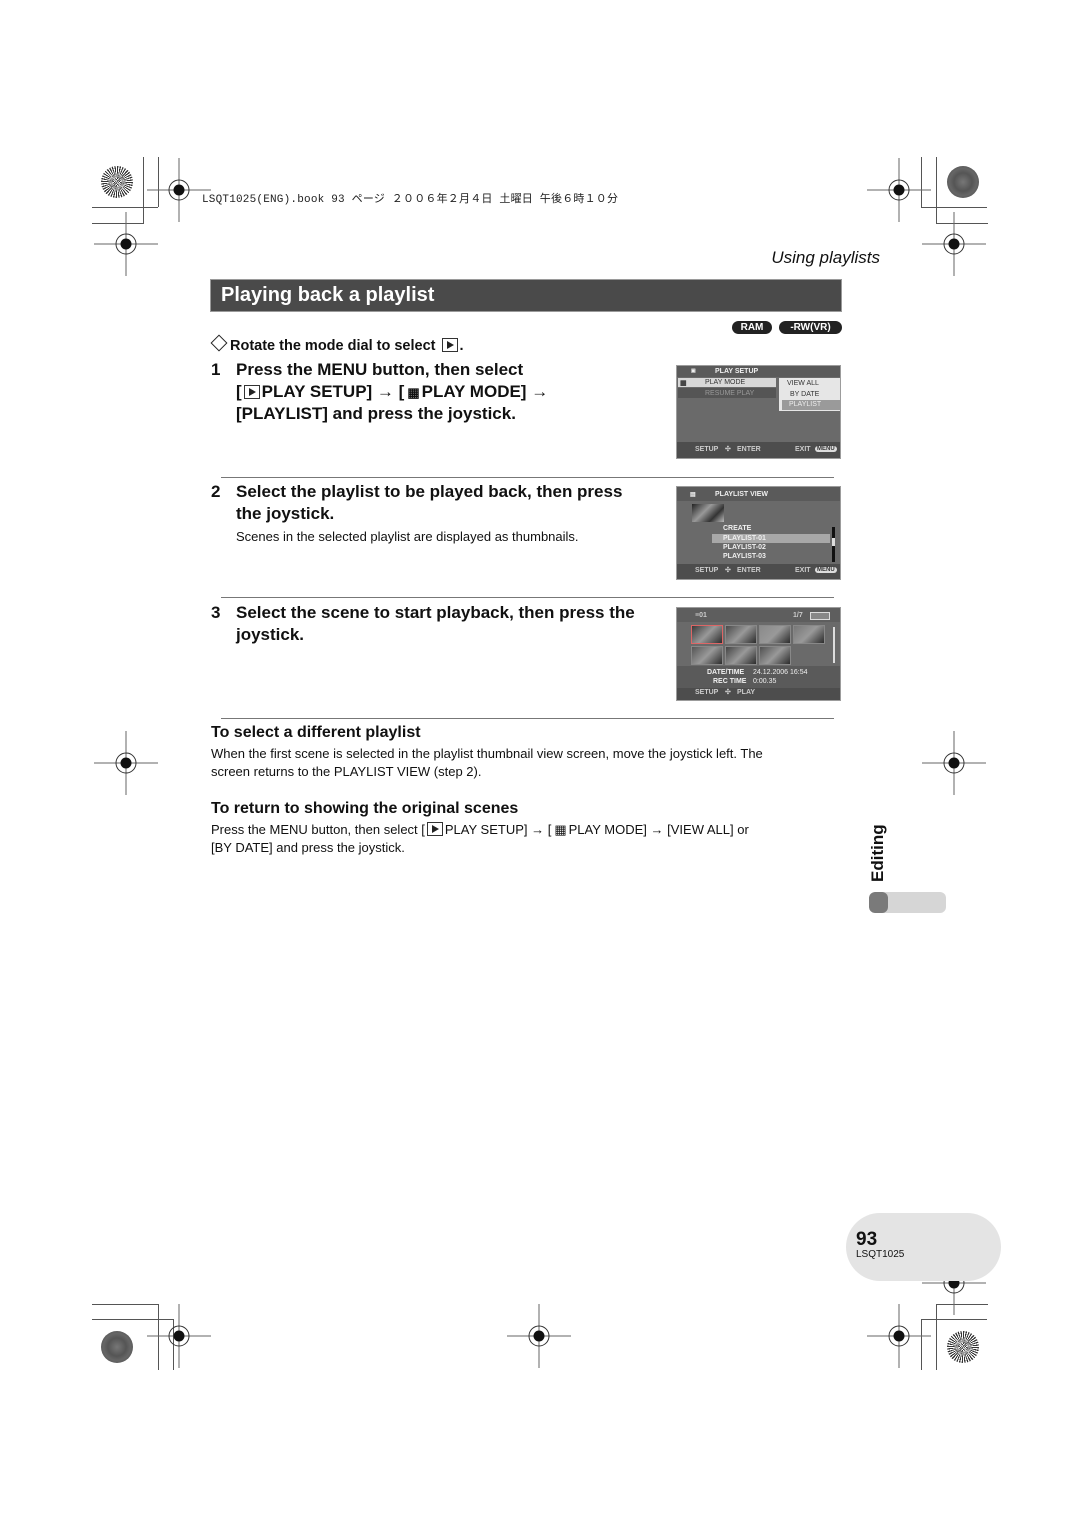  I want to click on rec-time-label: REC TIME, so click(730, 681).